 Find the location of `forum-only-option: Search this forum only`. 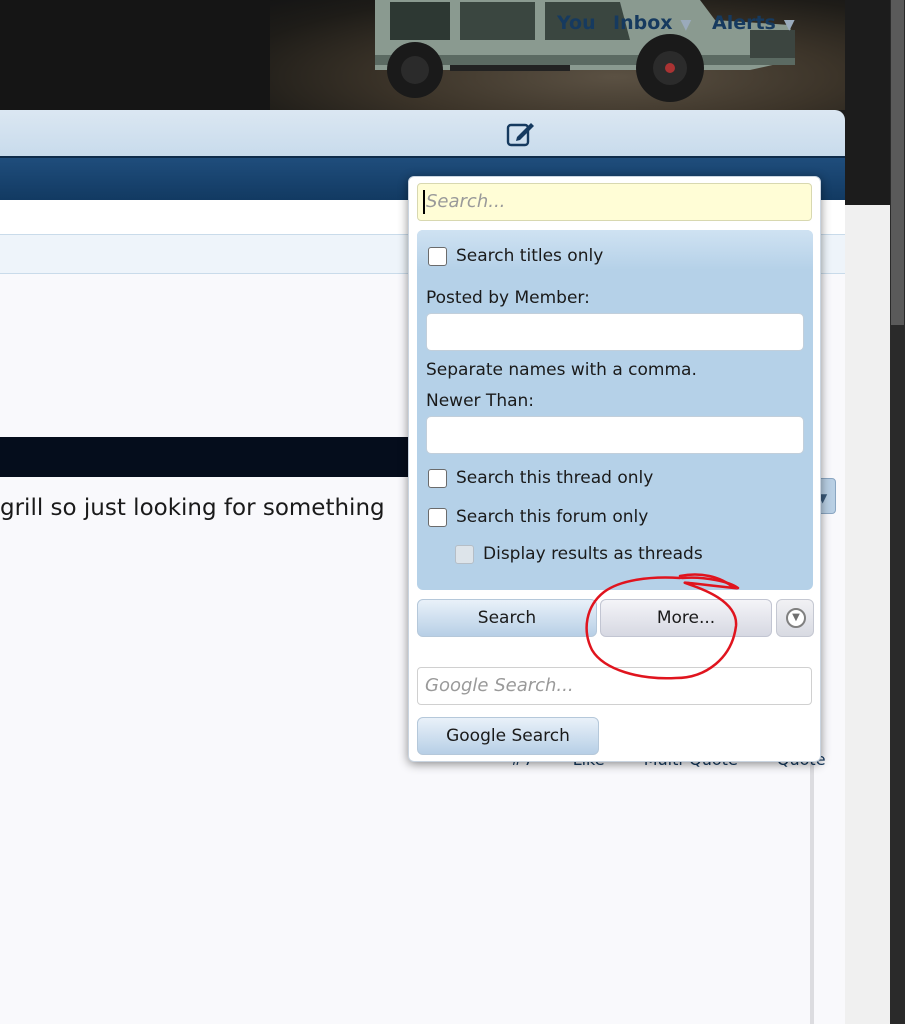

forum-only-option: Search this forum only is located at coordinates (538, 517).